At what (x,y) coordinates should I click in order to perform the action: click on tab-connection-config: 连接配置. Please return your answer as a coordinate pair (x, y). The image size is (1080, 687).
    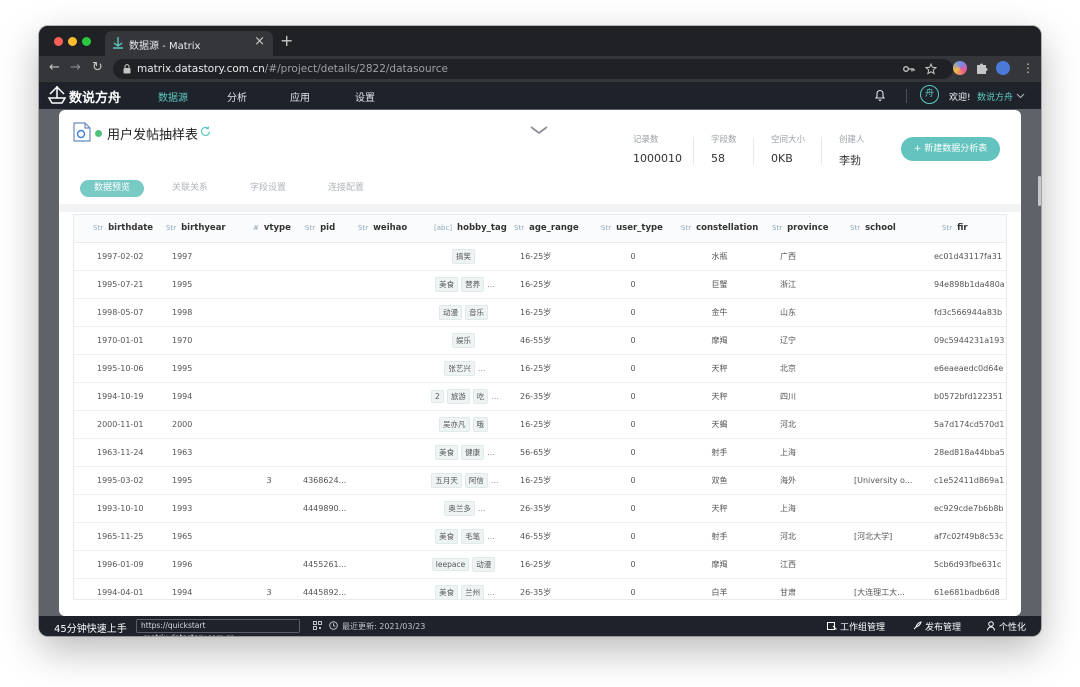
    Looking at the image, I should click on (346, 188).